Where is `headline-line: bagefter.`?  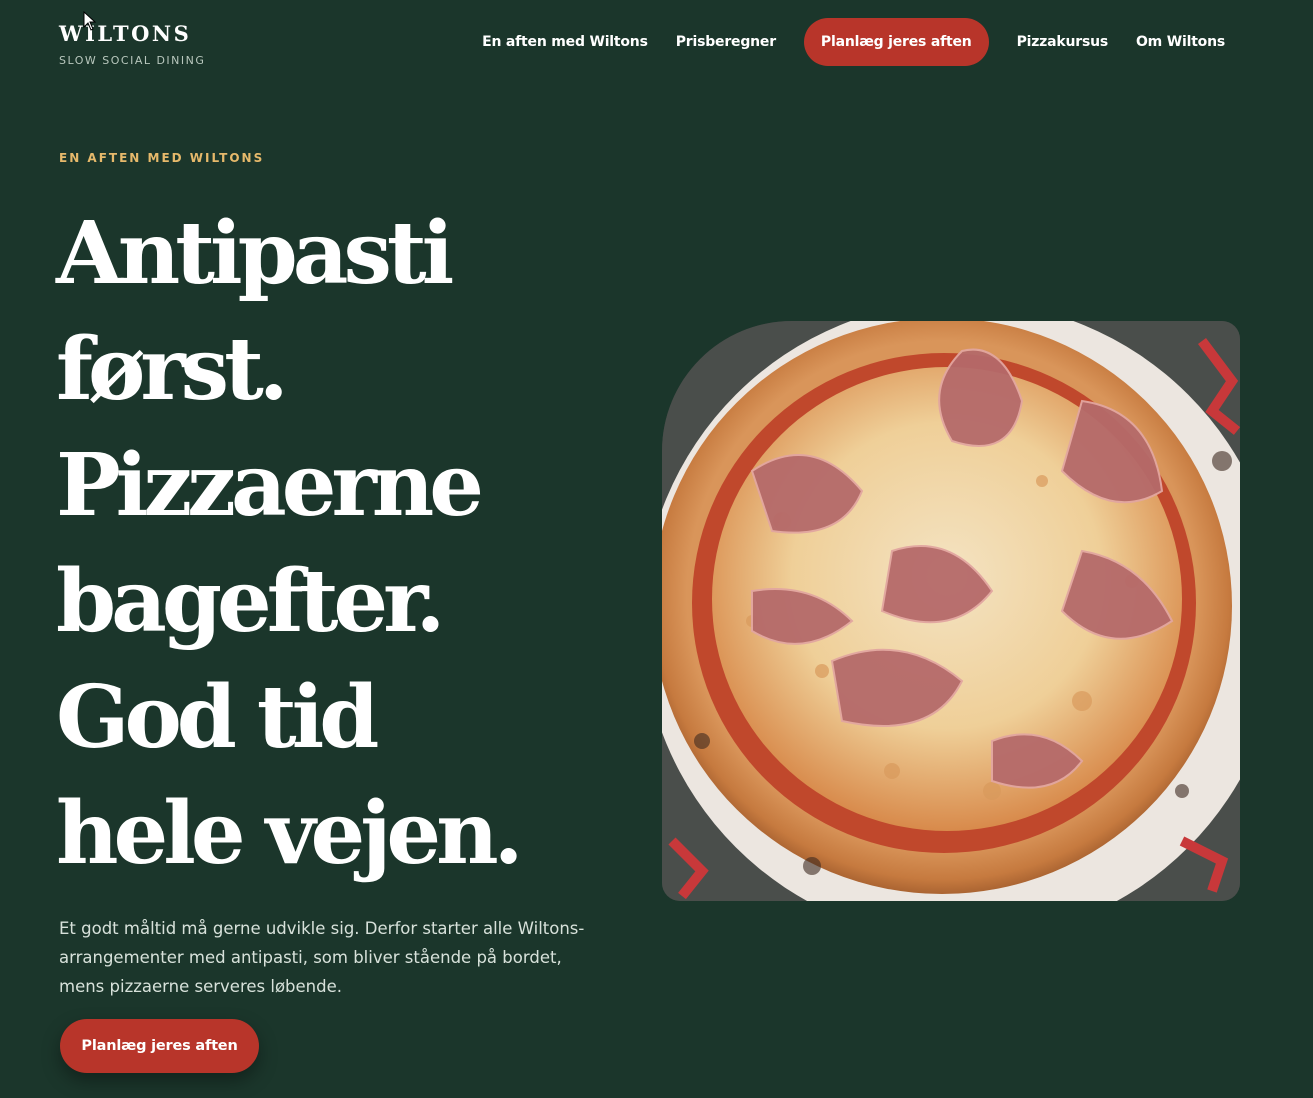
headline-line: bagefter. is located at coordinates (251, 601).